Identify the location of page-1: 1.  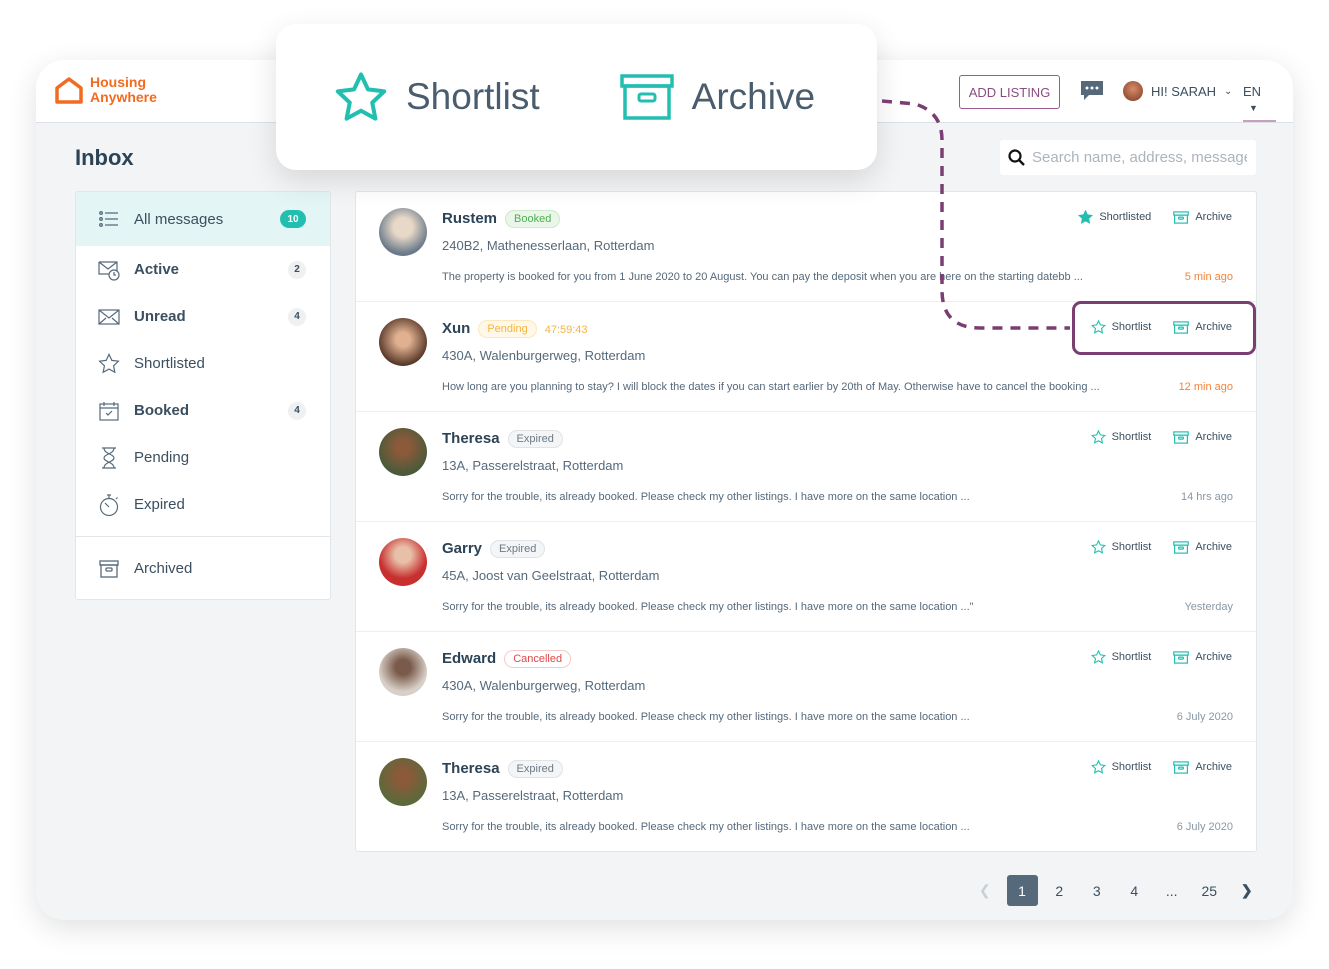
(1022, 890).